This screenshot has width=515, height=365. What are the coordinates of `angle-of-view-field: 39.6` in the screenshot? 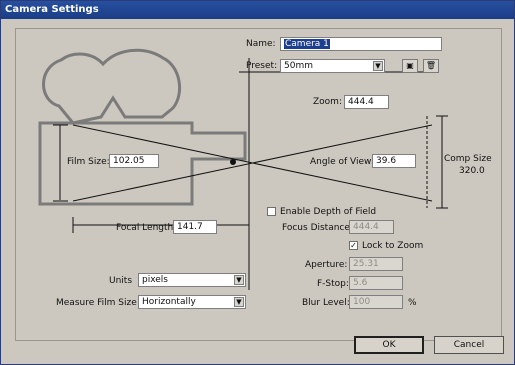 It's located at (394, 161).